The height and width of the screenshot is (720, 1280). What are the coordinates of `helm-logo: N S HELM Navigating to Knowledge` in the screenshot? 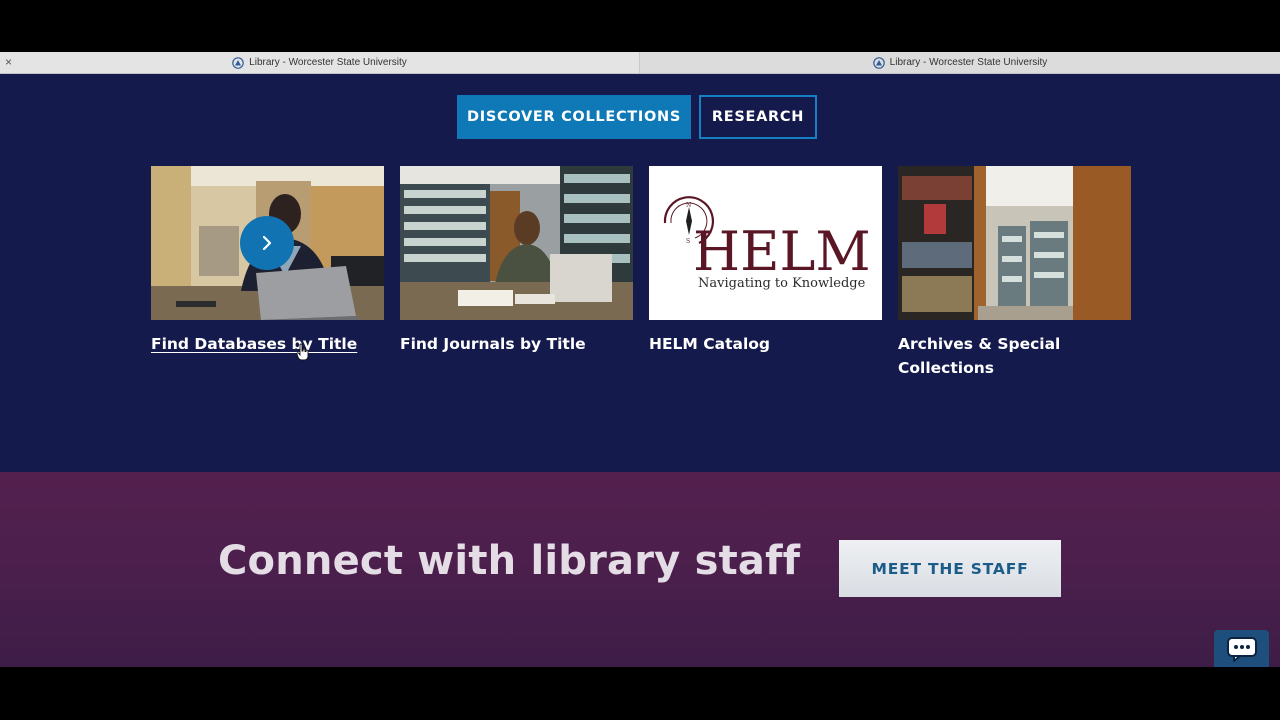 It's located at (765, 243).